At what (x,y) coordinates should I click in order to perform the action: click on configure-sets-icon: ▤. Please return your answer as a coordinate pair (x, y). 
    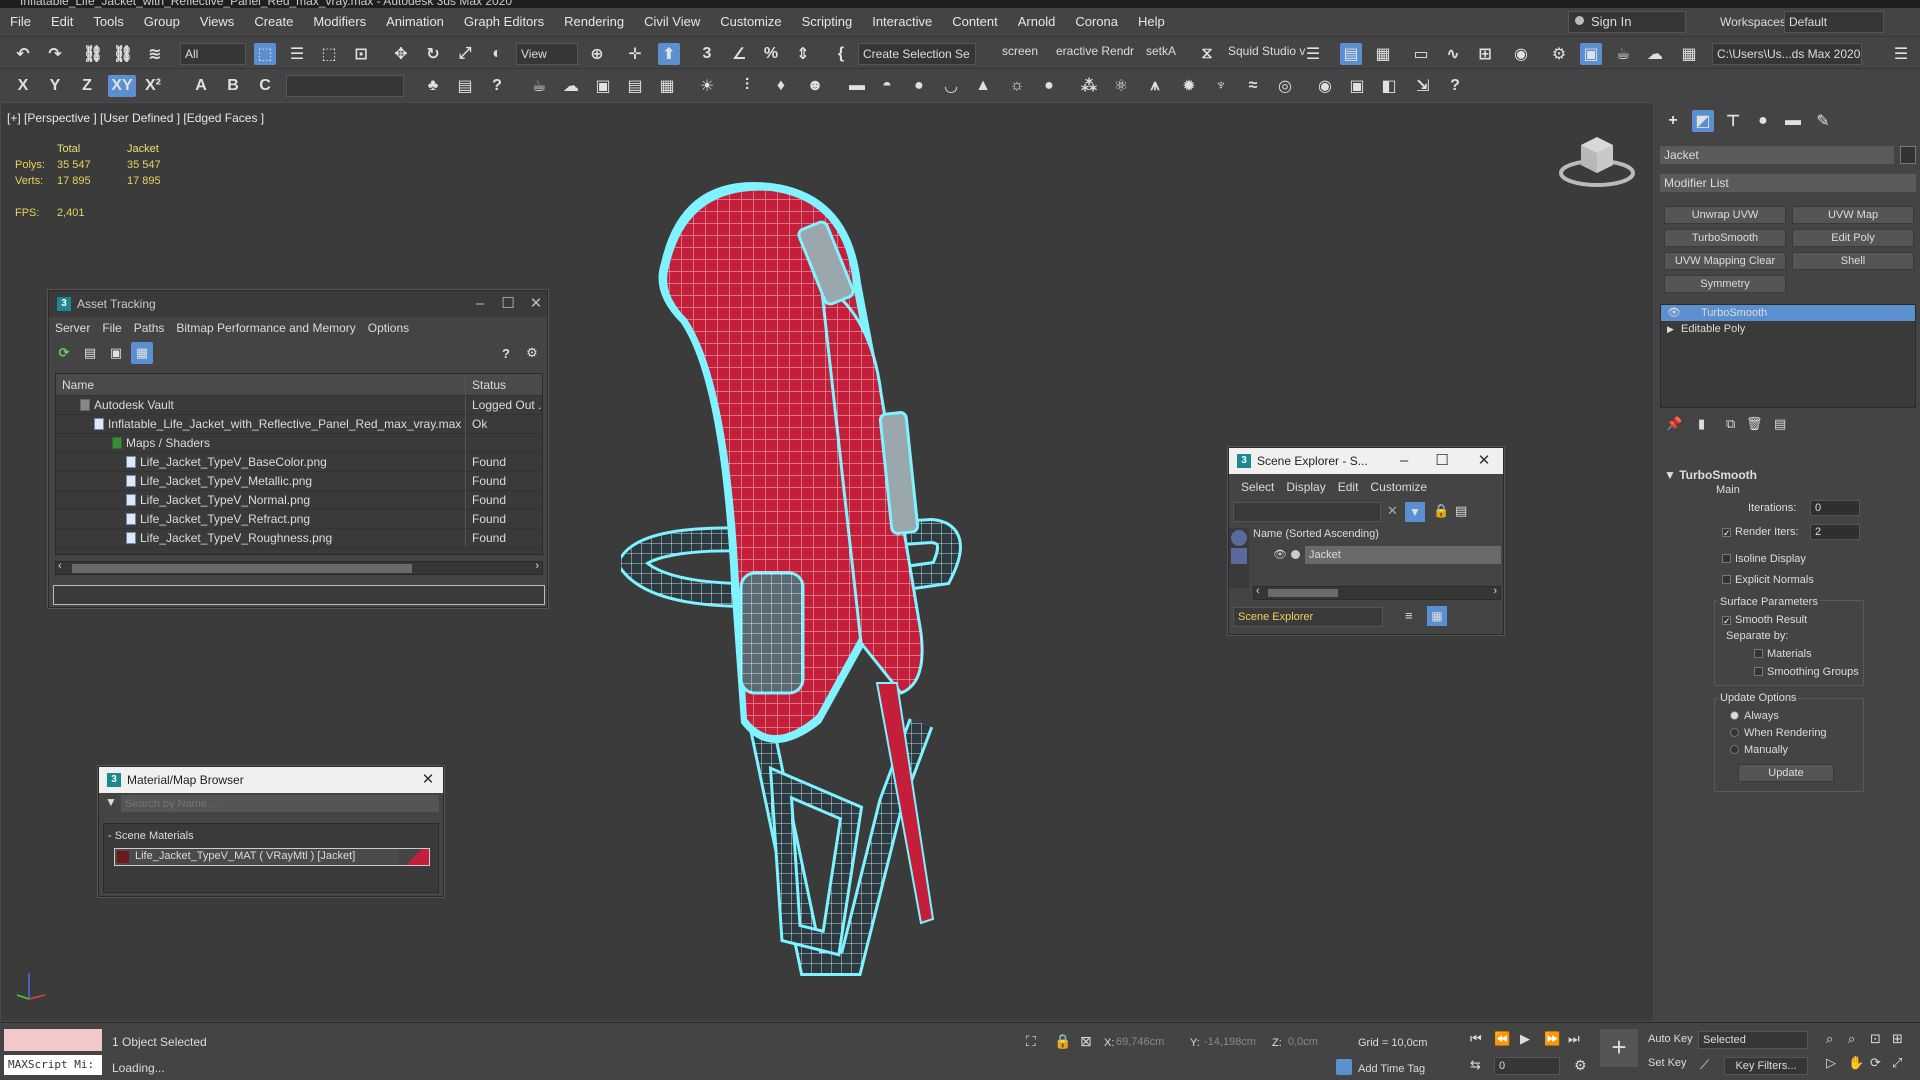
    Looking at the image, I should click on (1780, 424).